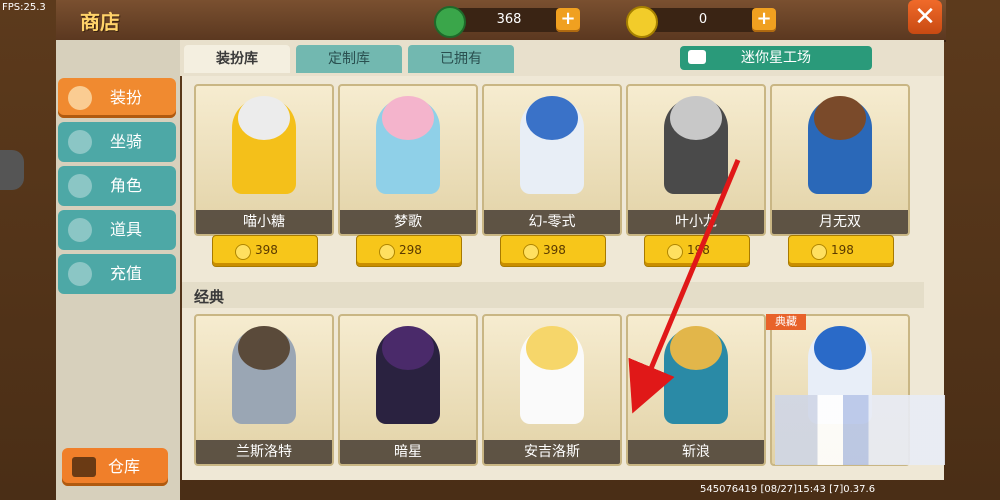  I want to click on user-id: 545076419, so click(729, 489).